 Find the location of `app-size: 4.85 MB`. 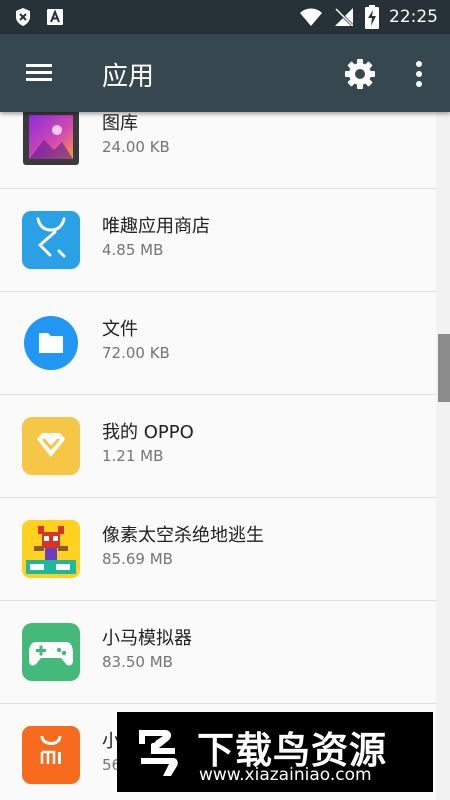

app-size: 4.85 MB is located at coordinates (133, 250).